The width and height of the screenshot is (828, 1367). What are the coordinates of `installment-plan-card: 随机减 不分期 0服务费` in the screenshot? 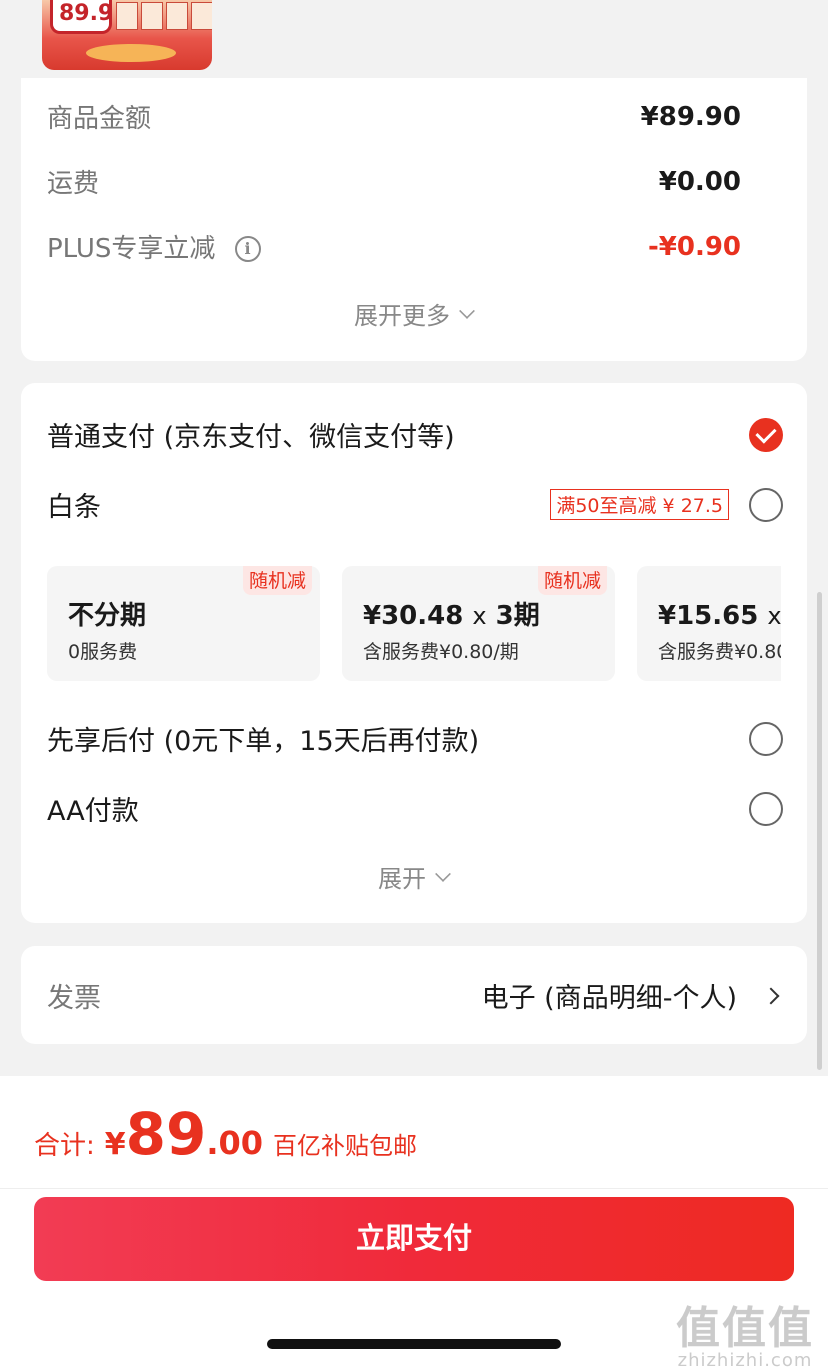 It's located at (183, 623).